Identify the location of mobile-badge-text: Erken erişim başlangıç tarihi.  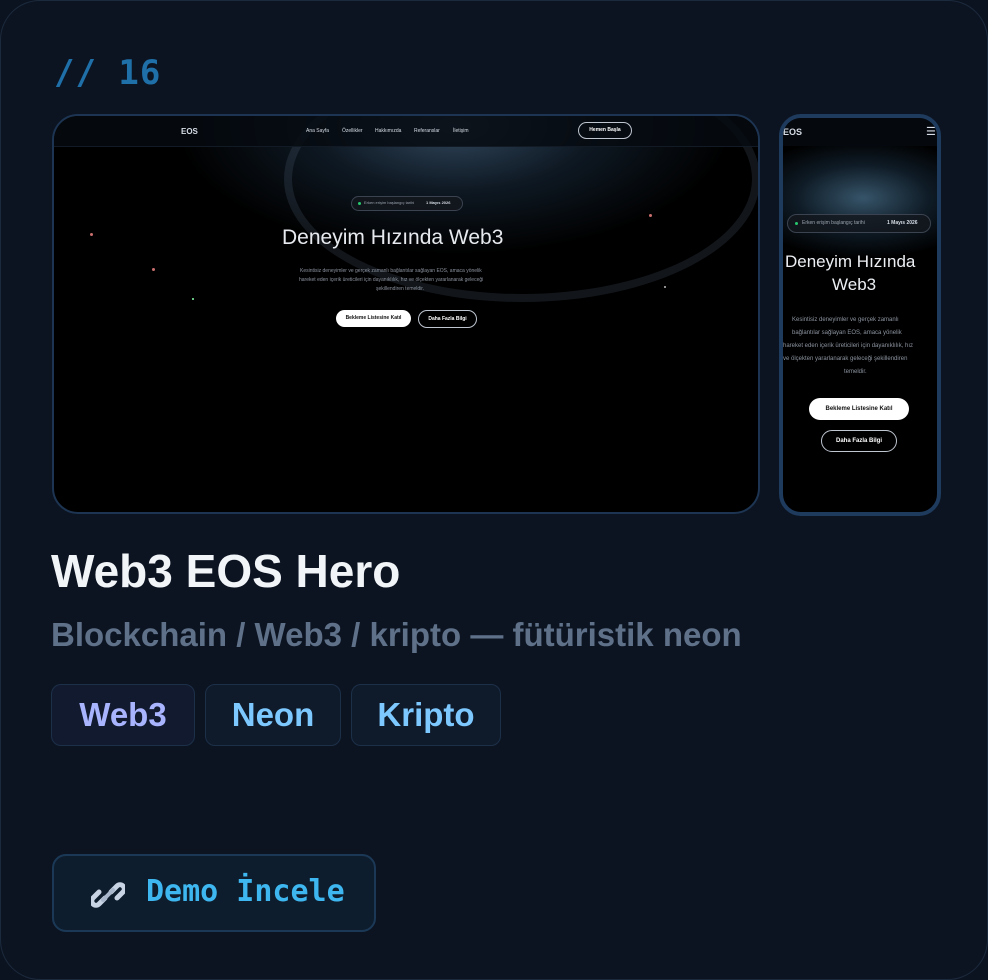
(833, 223).